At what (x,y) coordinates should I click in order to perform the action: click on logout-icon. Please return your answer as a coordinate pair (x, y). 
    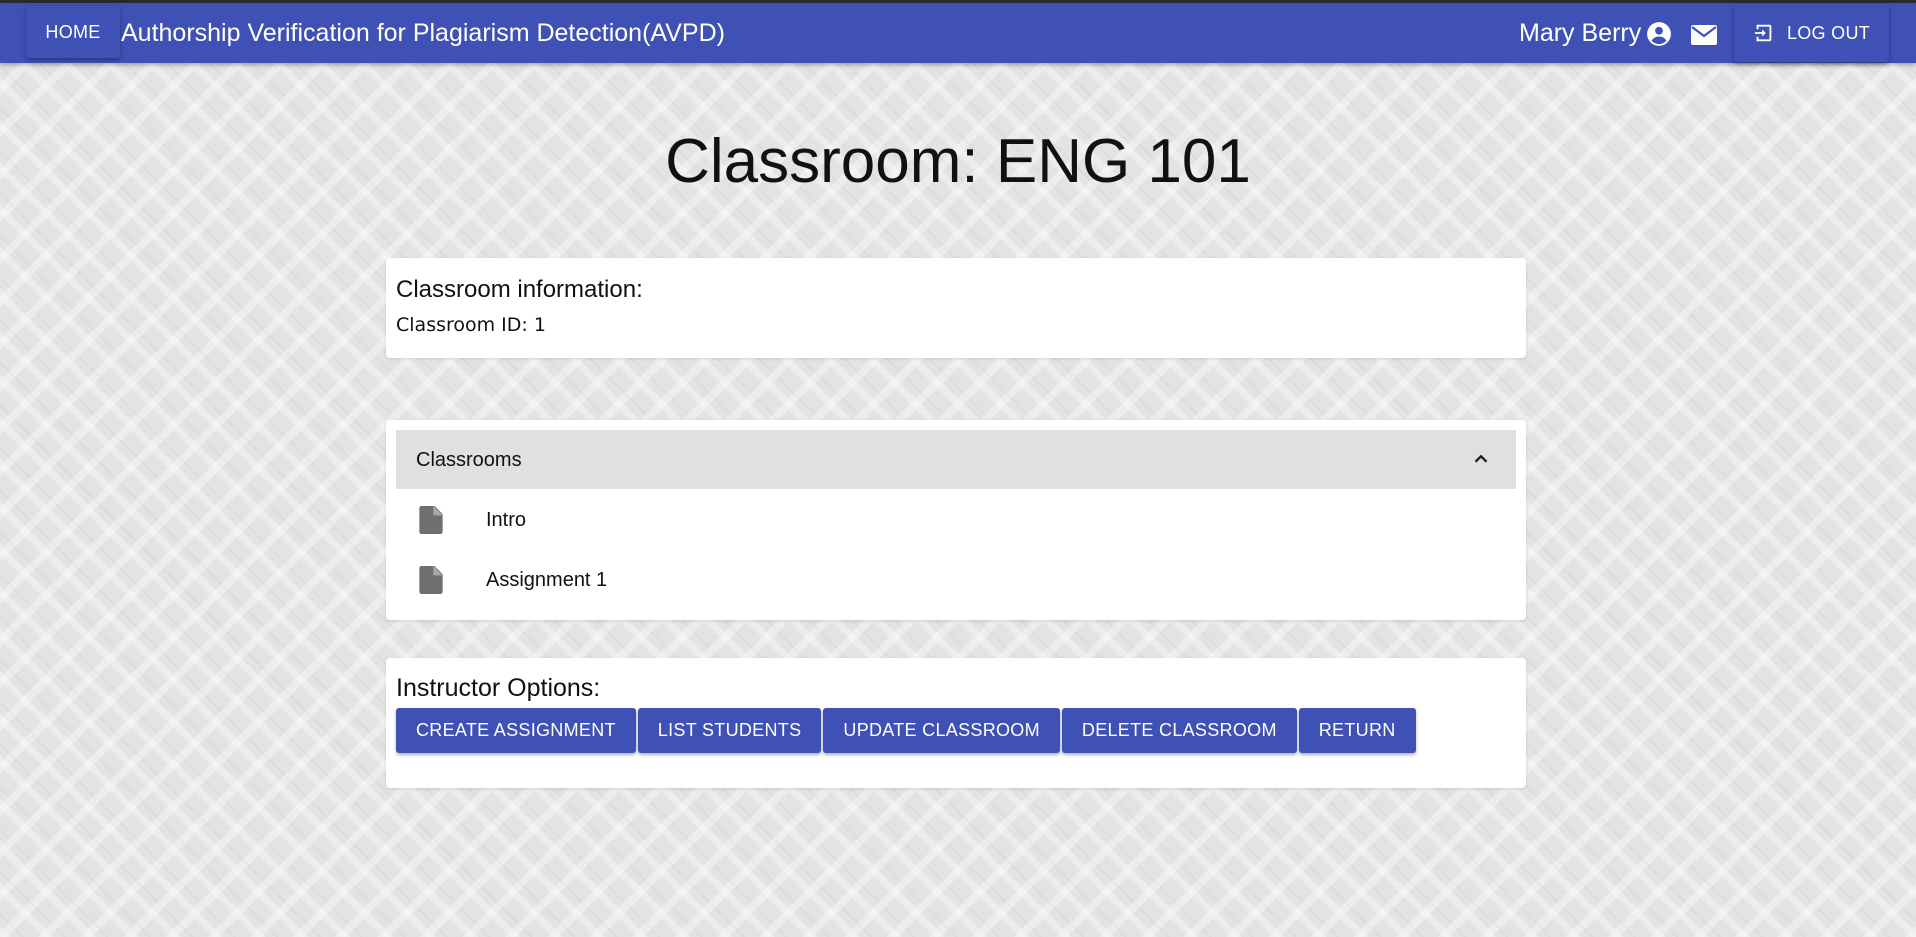
    Looking at the image, I should click on (1763, 33).